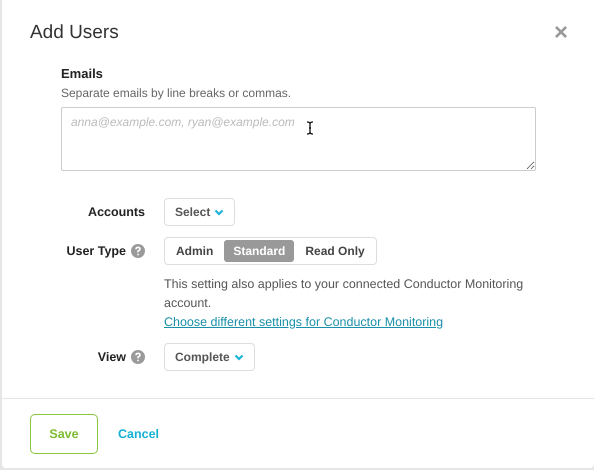  I want to click on setting-note: This setting also applies to your connected Conductor Monitoring account., so click(344, 294).